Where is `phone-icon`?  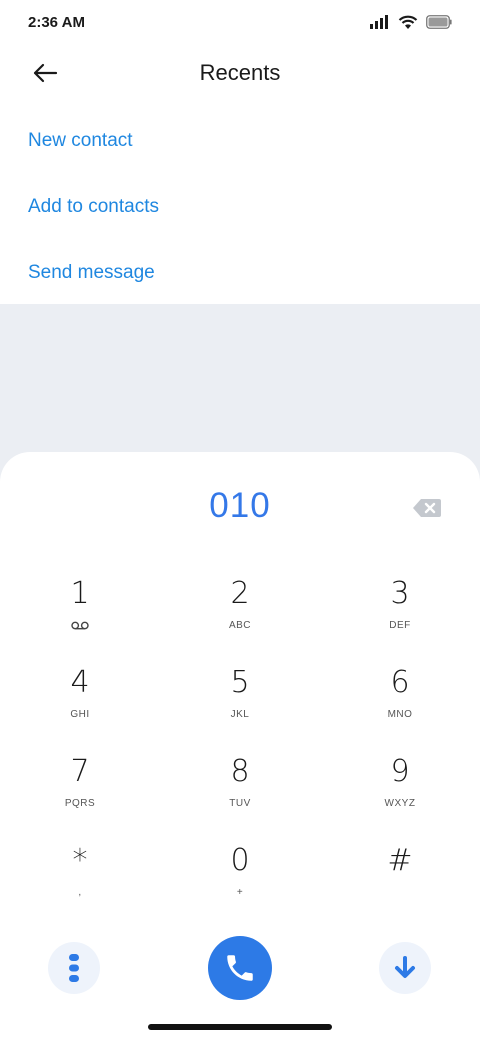
phone-icon is located at coordinates (240, 968).